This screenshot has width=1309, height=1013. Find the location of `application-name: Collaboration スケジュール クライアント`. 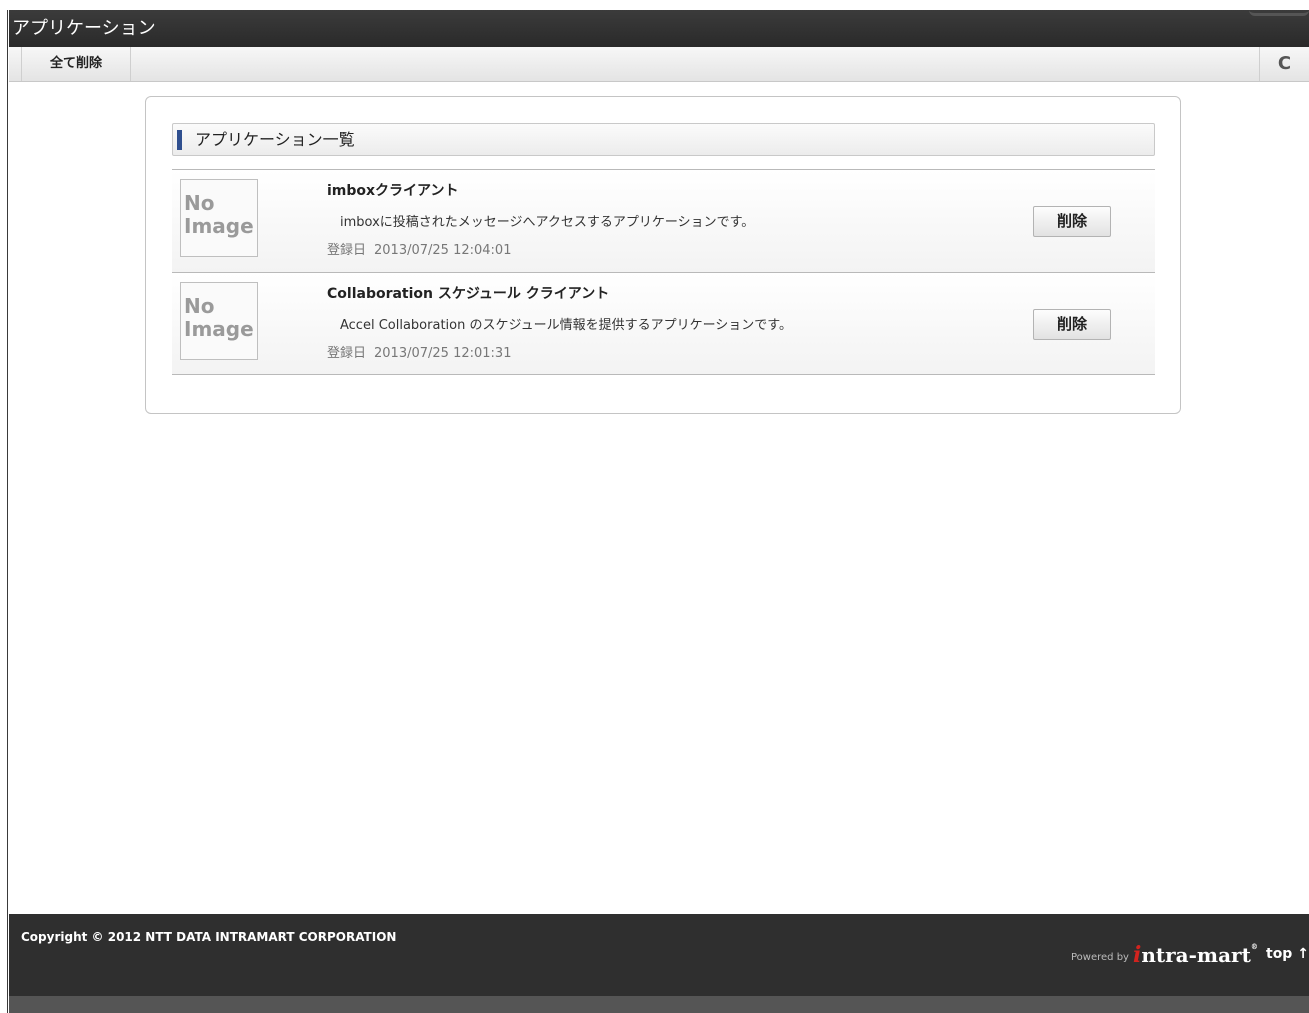

application-name: Collaboration スケジュール クライアント is located at coordinates (468, 294).